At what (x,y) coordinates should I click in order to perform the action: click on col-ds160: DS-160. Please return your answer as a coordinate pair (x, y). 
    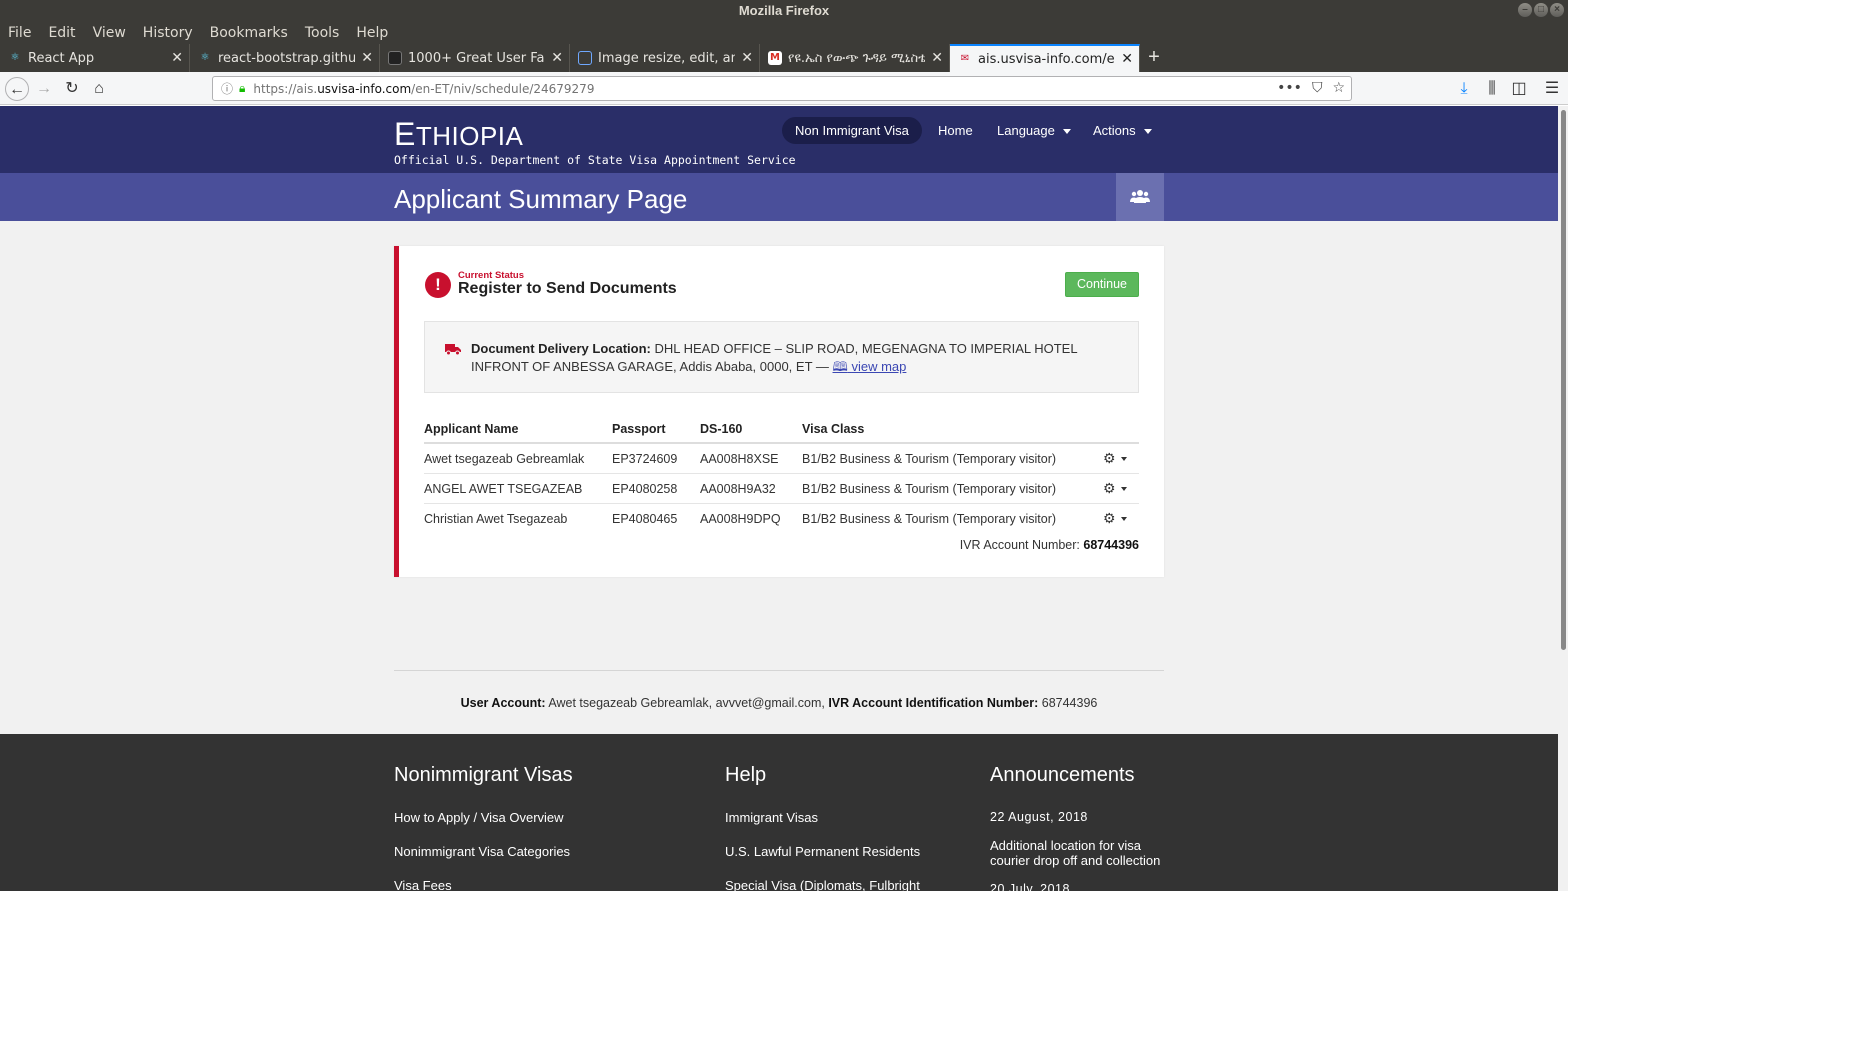
    Looking at the image, I should click on (751, 432).